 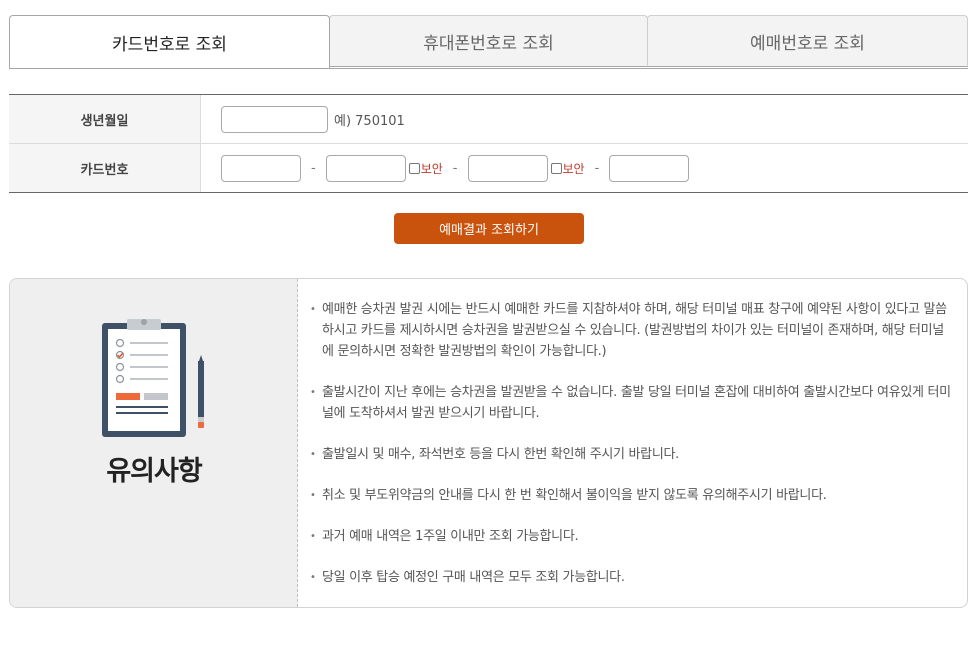 I want to click on card-cell: - 보안 - 보안 -, so click(x=584, y=168).